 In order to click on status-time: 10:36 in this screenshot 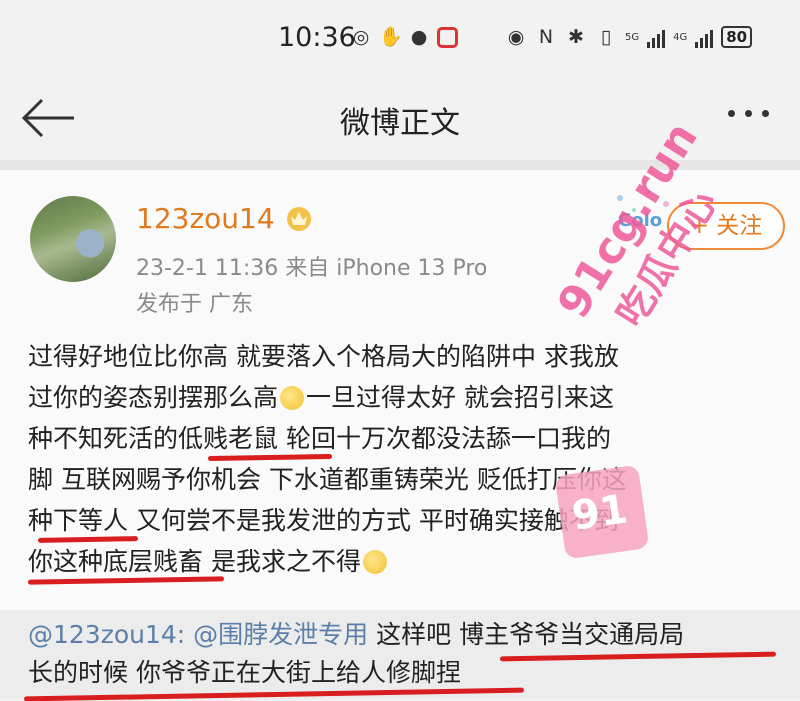, I will do `click(317, 37)`.